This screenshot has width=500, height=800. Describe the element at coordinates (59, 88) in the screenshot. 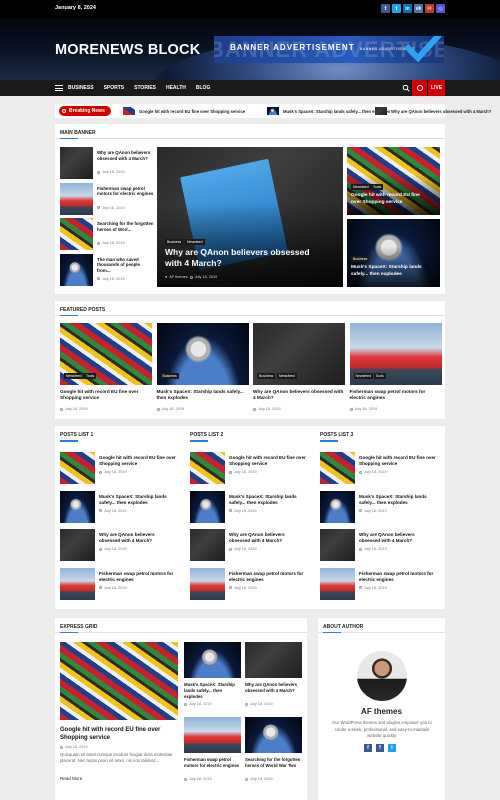

I see `hamburger-menu-icon` at that location.